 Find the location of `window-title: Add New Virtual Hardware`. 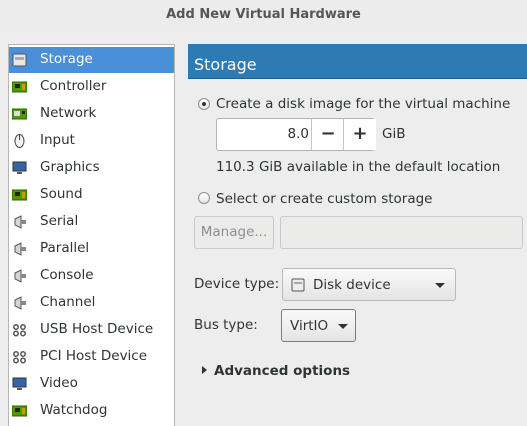

window-title: Add New Virtual Hardware is located at coordinates (263, 16).